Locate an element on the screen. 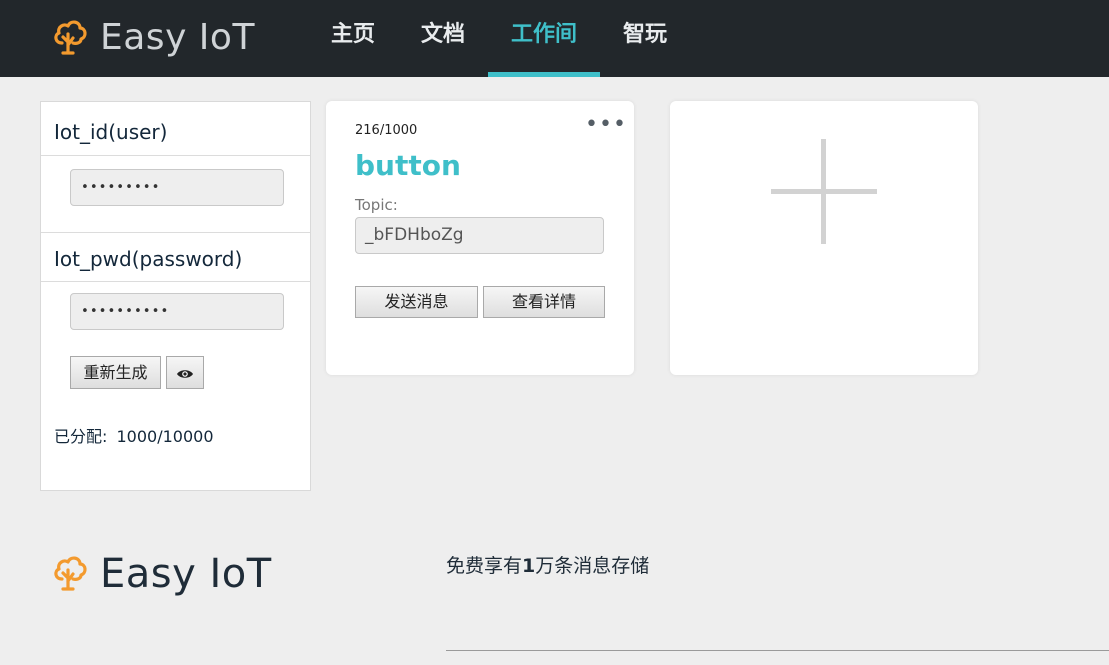 The height and width of the screenshot is (665, 1109). message-count: 216/1000 is located at coordinates (386, 130).